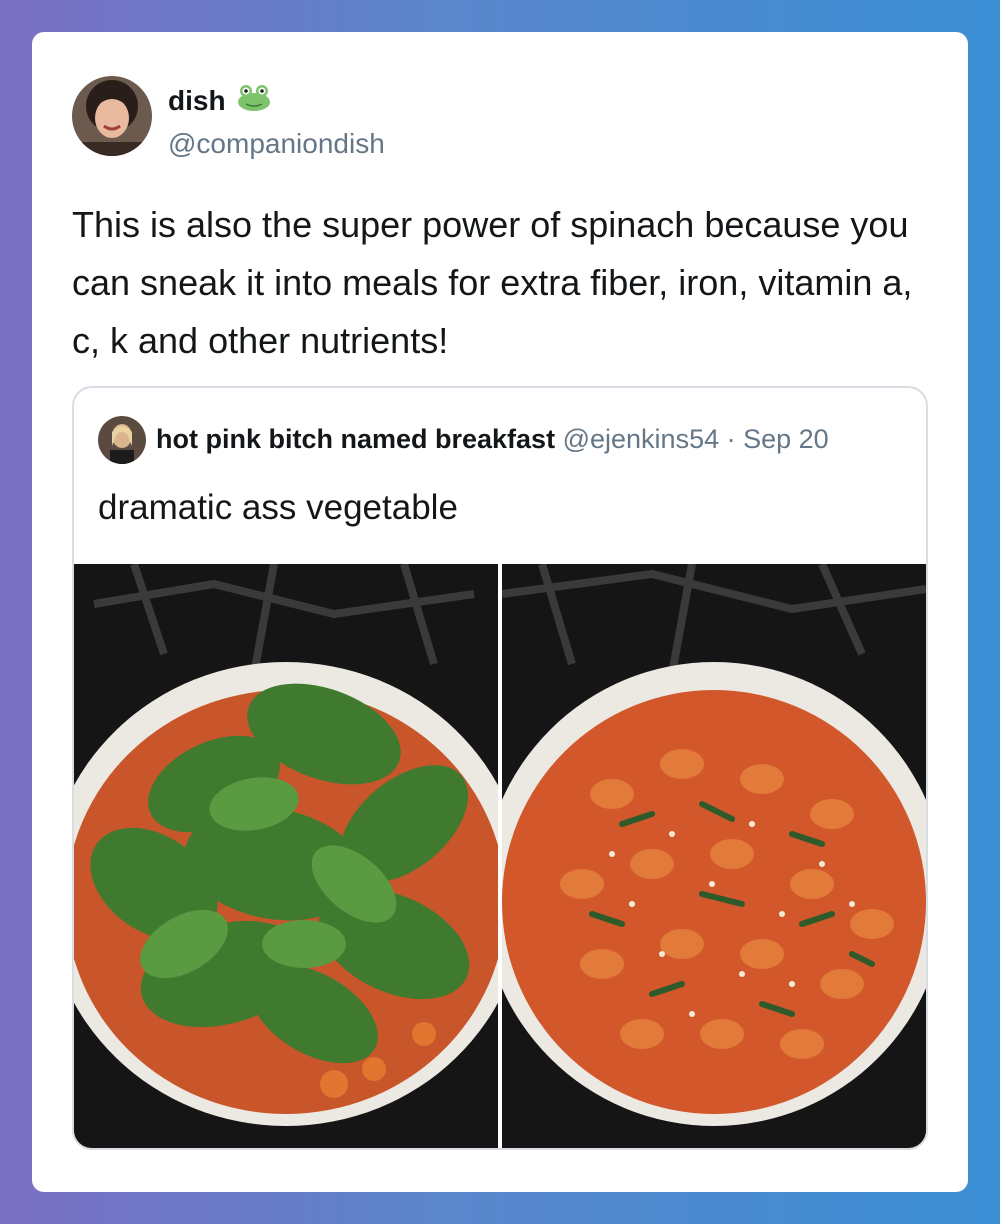 This screenshot has width=1000, height=1224. I want to click on quoted-author-avatar, so click(122, 440).